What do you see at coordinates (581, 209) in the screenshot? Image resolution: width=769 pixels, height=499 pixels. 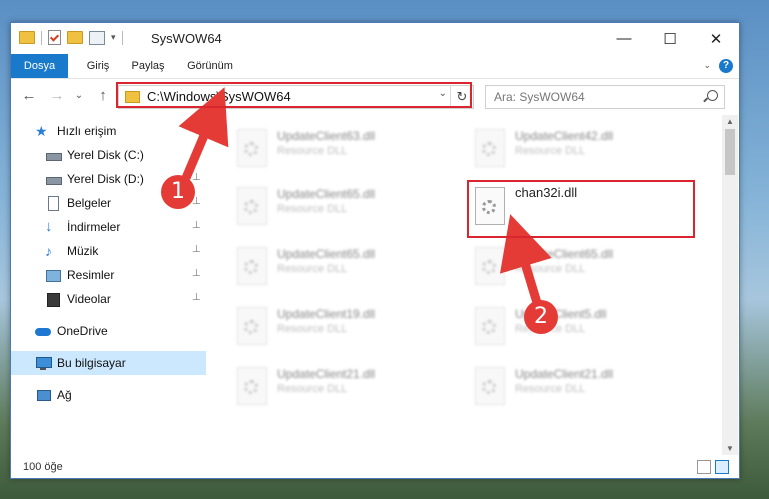 I see `file-highlight` at bounding box center [581, 209].